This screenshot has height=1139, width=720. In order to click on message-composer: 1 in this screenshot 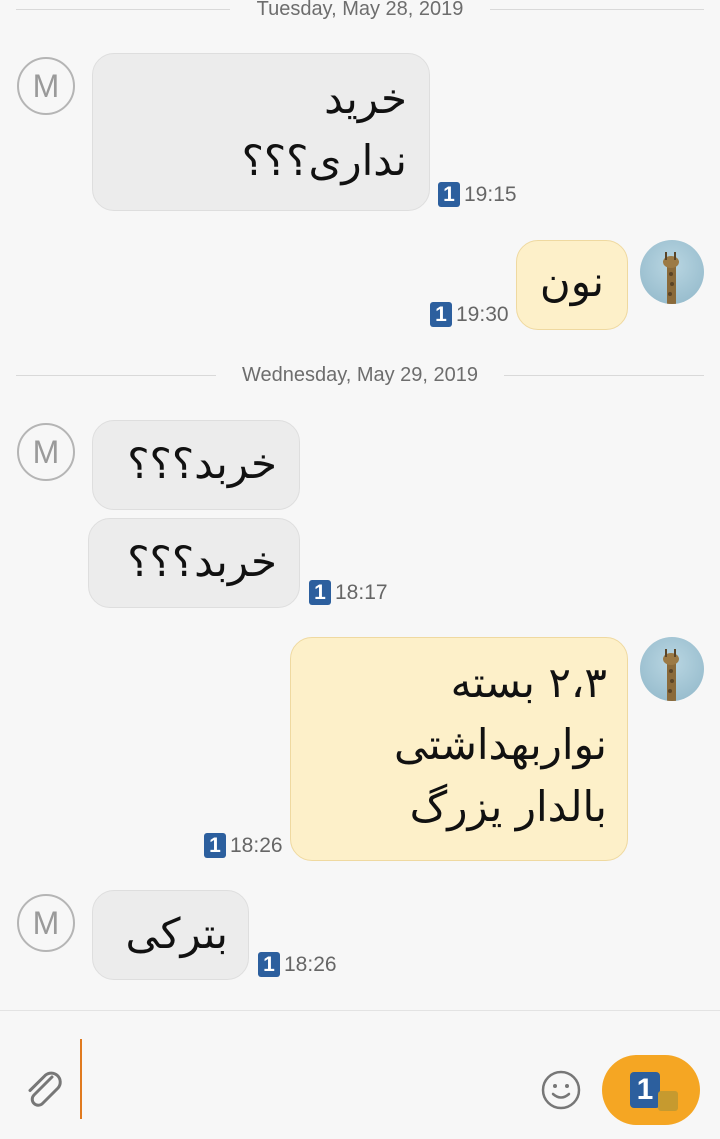, I will do `click(360, 1074)`.